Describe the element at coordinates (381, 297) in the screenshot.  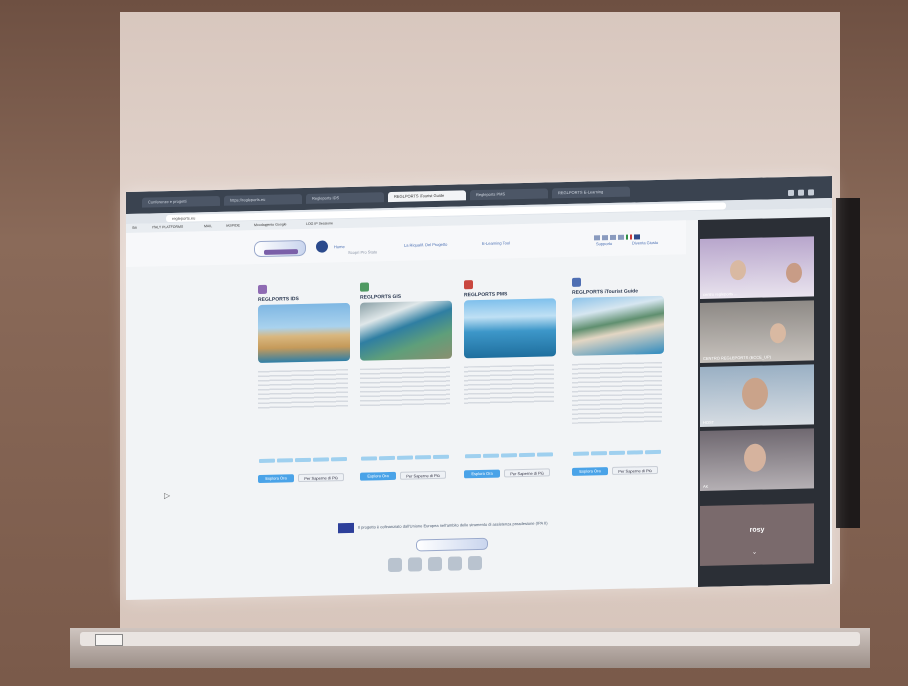
I see `card-title: REGLPORTS GIS` at that location.